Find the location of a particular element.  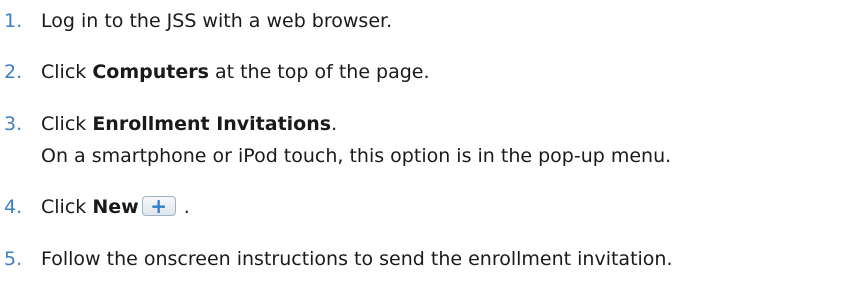

step-text: Log in to the JSS with a web browser. is located at coordinates (217, 21).